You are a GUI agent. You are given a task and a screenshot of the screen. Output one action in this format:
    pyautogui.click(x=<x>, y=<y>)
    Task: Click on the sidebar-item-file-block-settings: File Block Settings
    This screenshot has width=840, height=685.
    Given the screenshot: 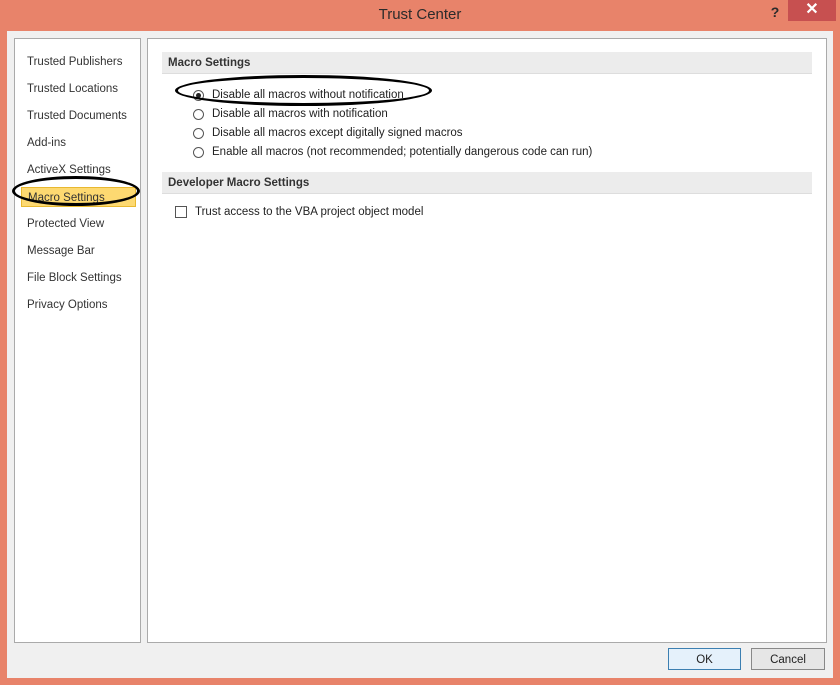 What is the action you would take?
    pyautogui.click(x=78, y=278)
    